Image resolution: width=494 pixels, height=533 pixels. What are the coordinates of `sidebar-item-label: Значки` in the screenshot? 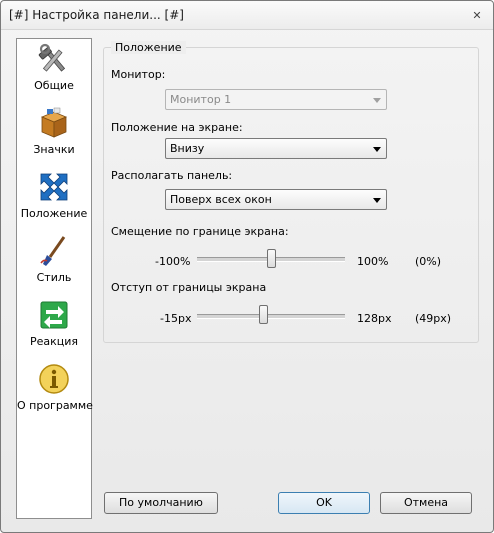 It's located at (54, 149).